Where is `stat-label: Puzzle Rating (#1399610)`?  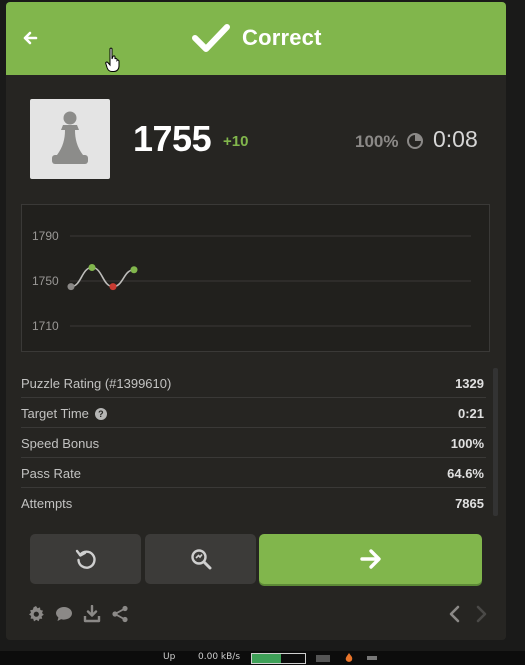
stat-label: Puzzle Rating (#1399610) is located at coordinates (96, 383).